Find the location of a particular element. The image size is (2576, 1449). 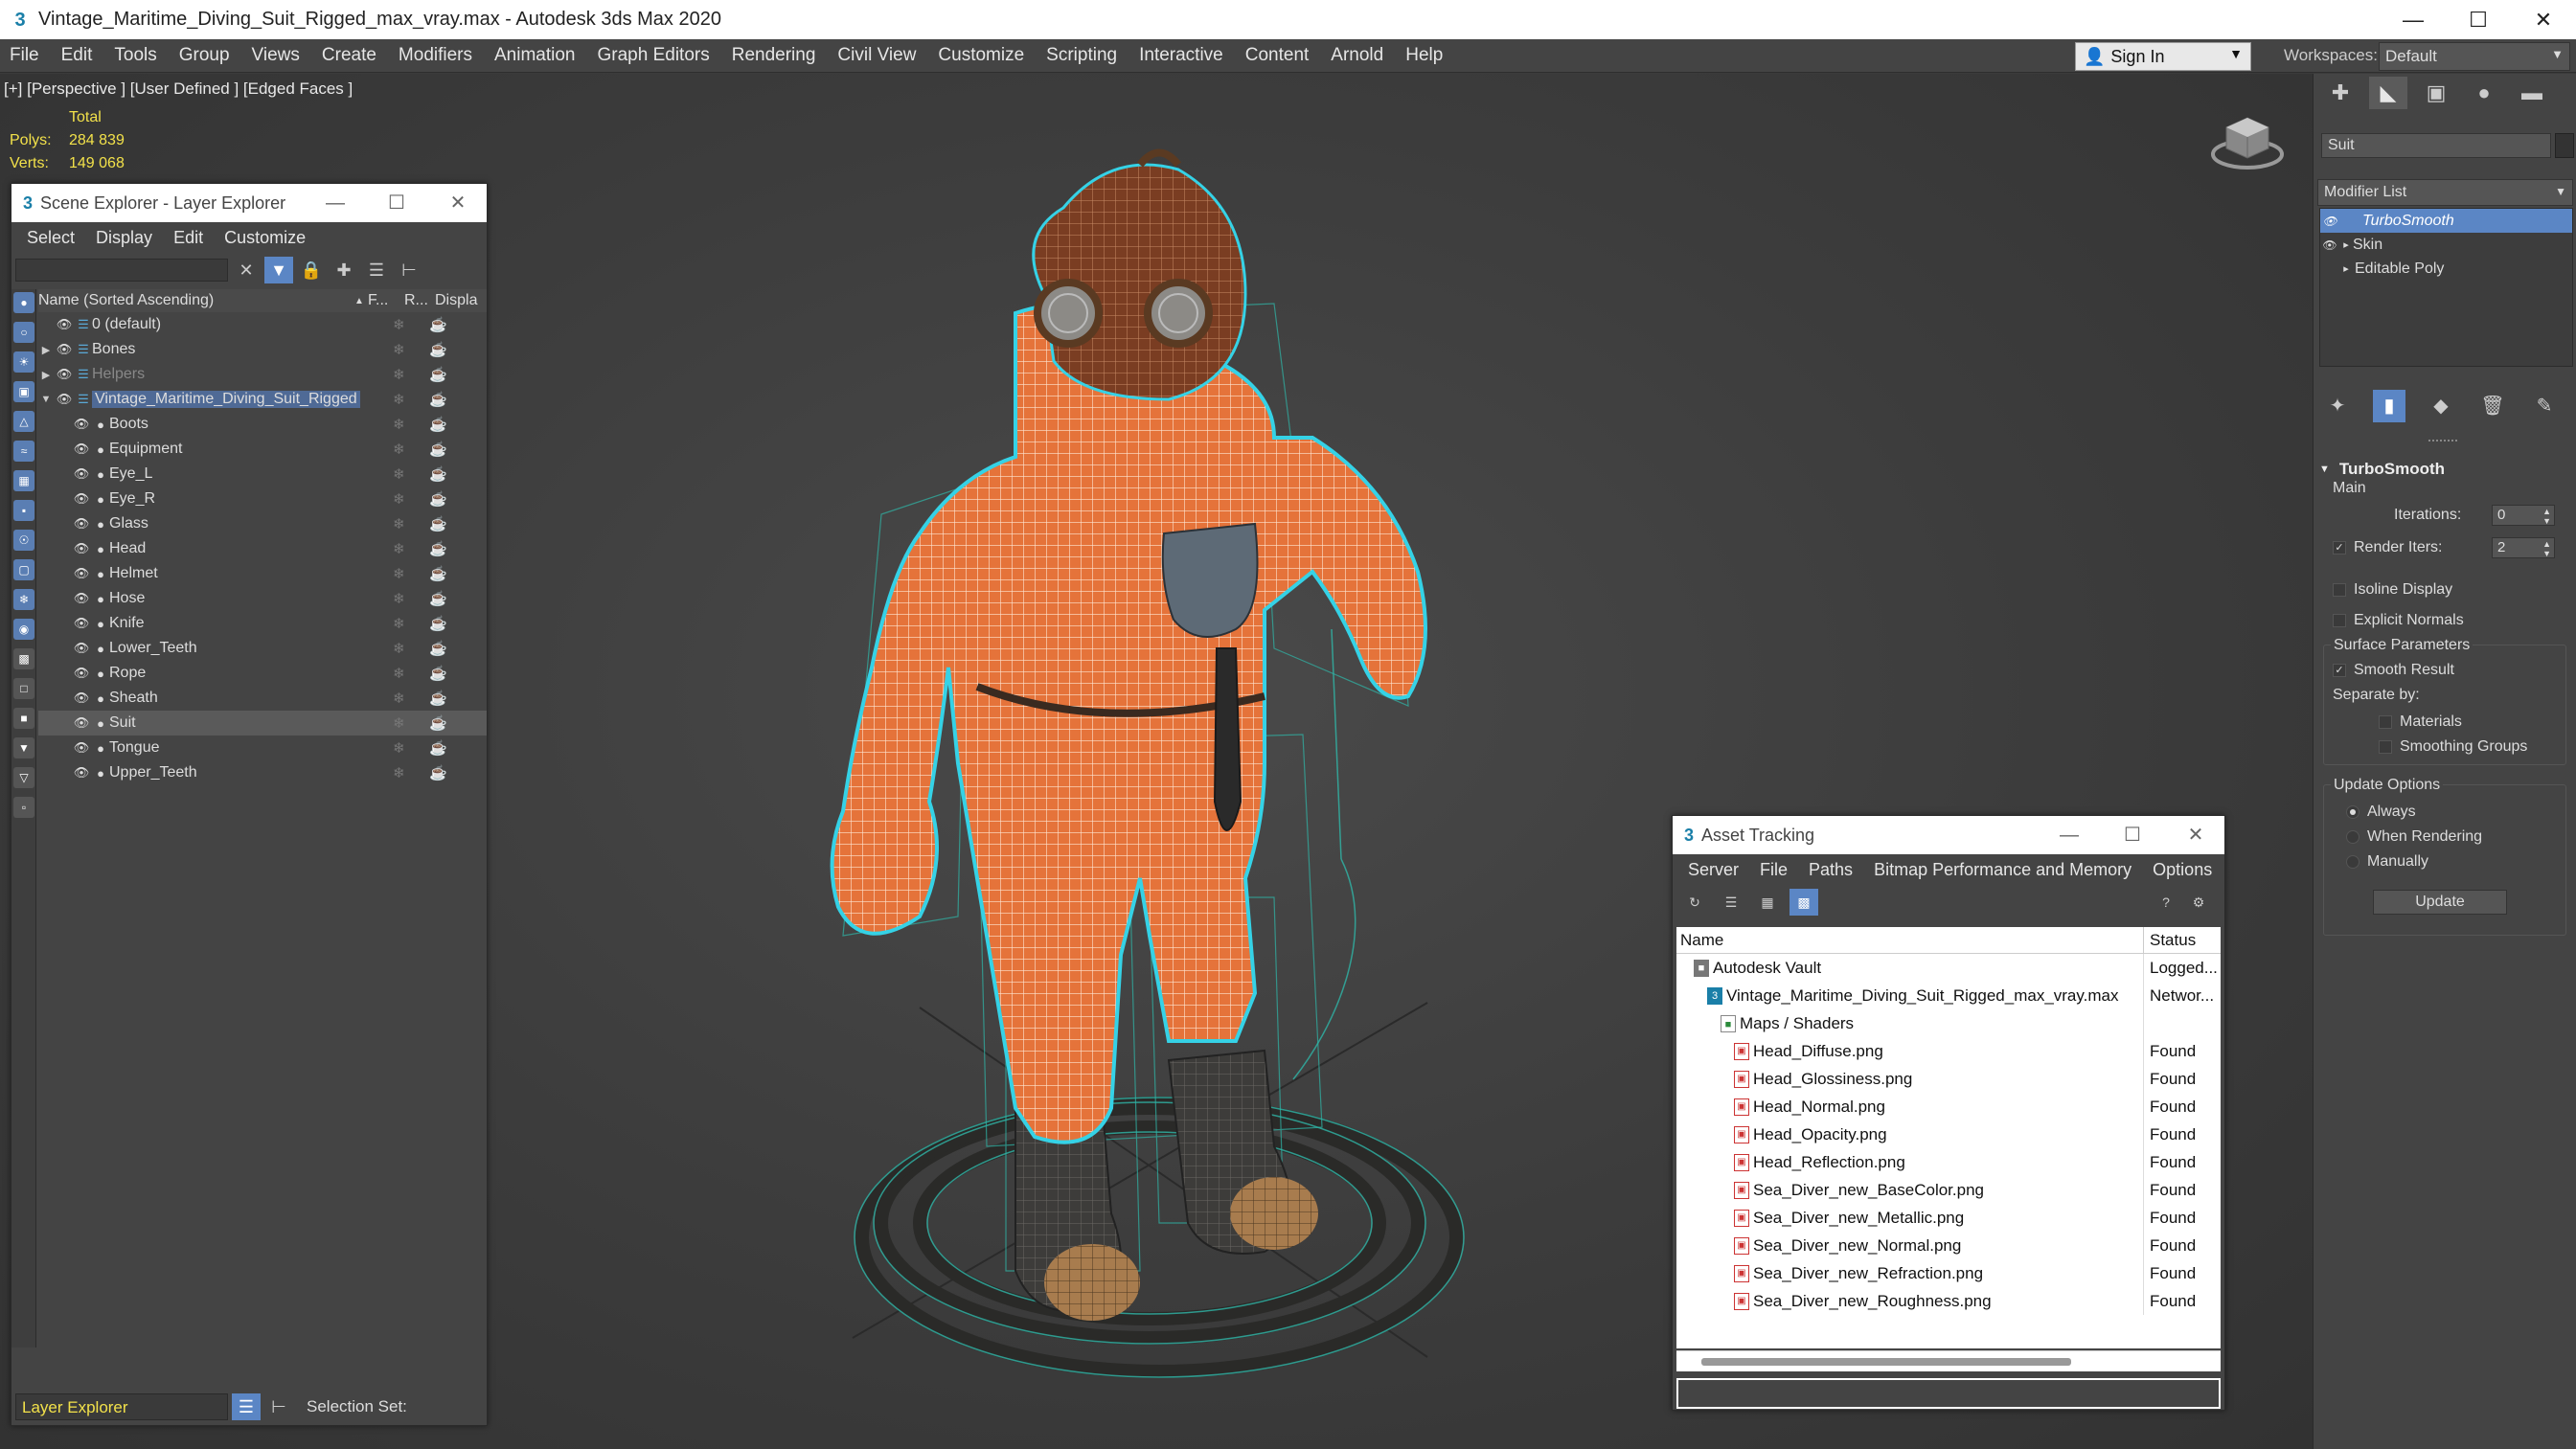

menu-help: Help is located at coordinates (1426, 55).